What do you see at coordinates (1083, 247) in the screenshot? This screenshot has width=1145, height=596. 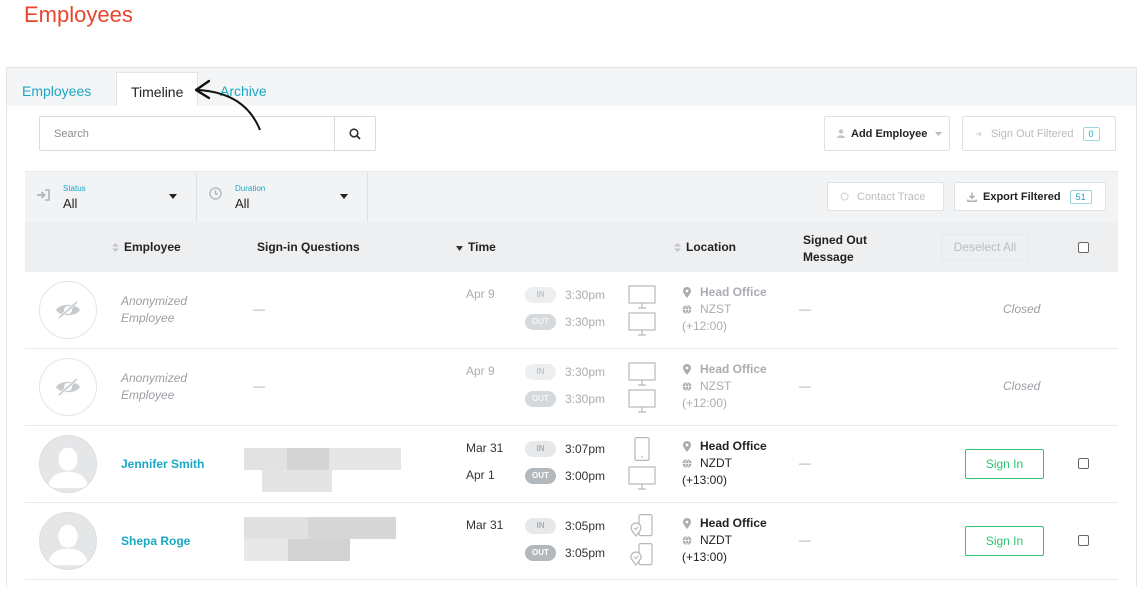 I see `select-all-checkbox` at bounding box center [1083, 247].